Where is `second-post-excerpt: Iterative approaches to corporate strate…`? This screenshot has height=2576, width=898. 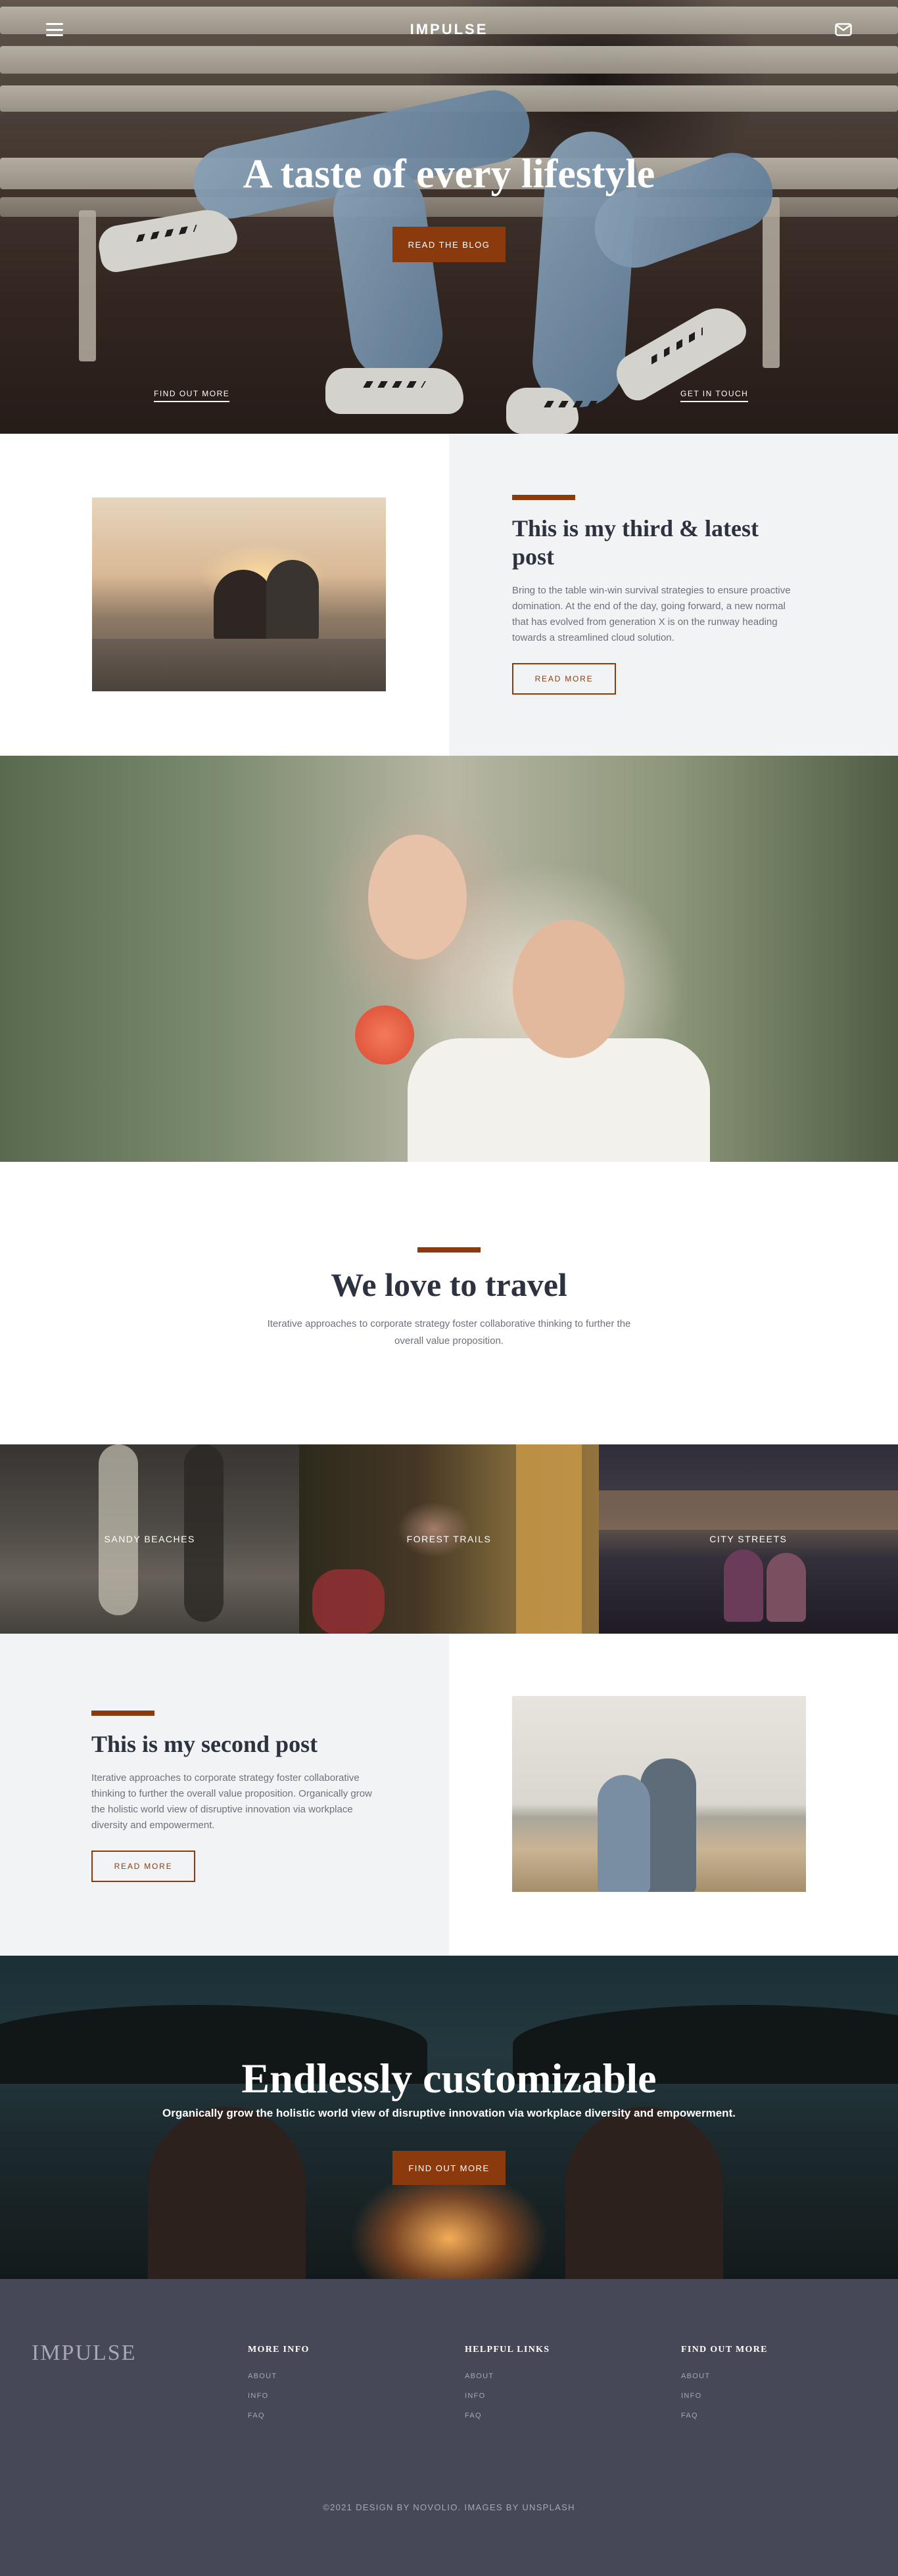 second-post-excerpt: Iterative approaches to corporate strate… is located at coordinates (232, 1801).